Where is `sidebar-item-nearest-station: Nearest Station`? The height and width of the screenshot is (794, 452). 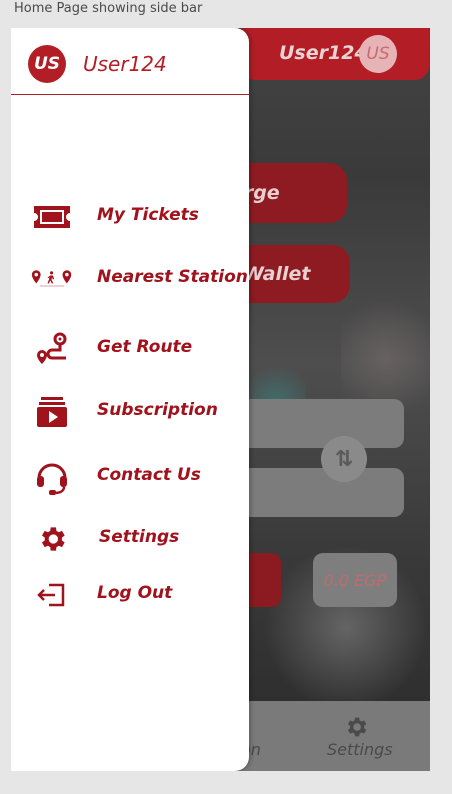
sidebar-item-nearest-station: Nearest Station is located at coordinates (130, 278).